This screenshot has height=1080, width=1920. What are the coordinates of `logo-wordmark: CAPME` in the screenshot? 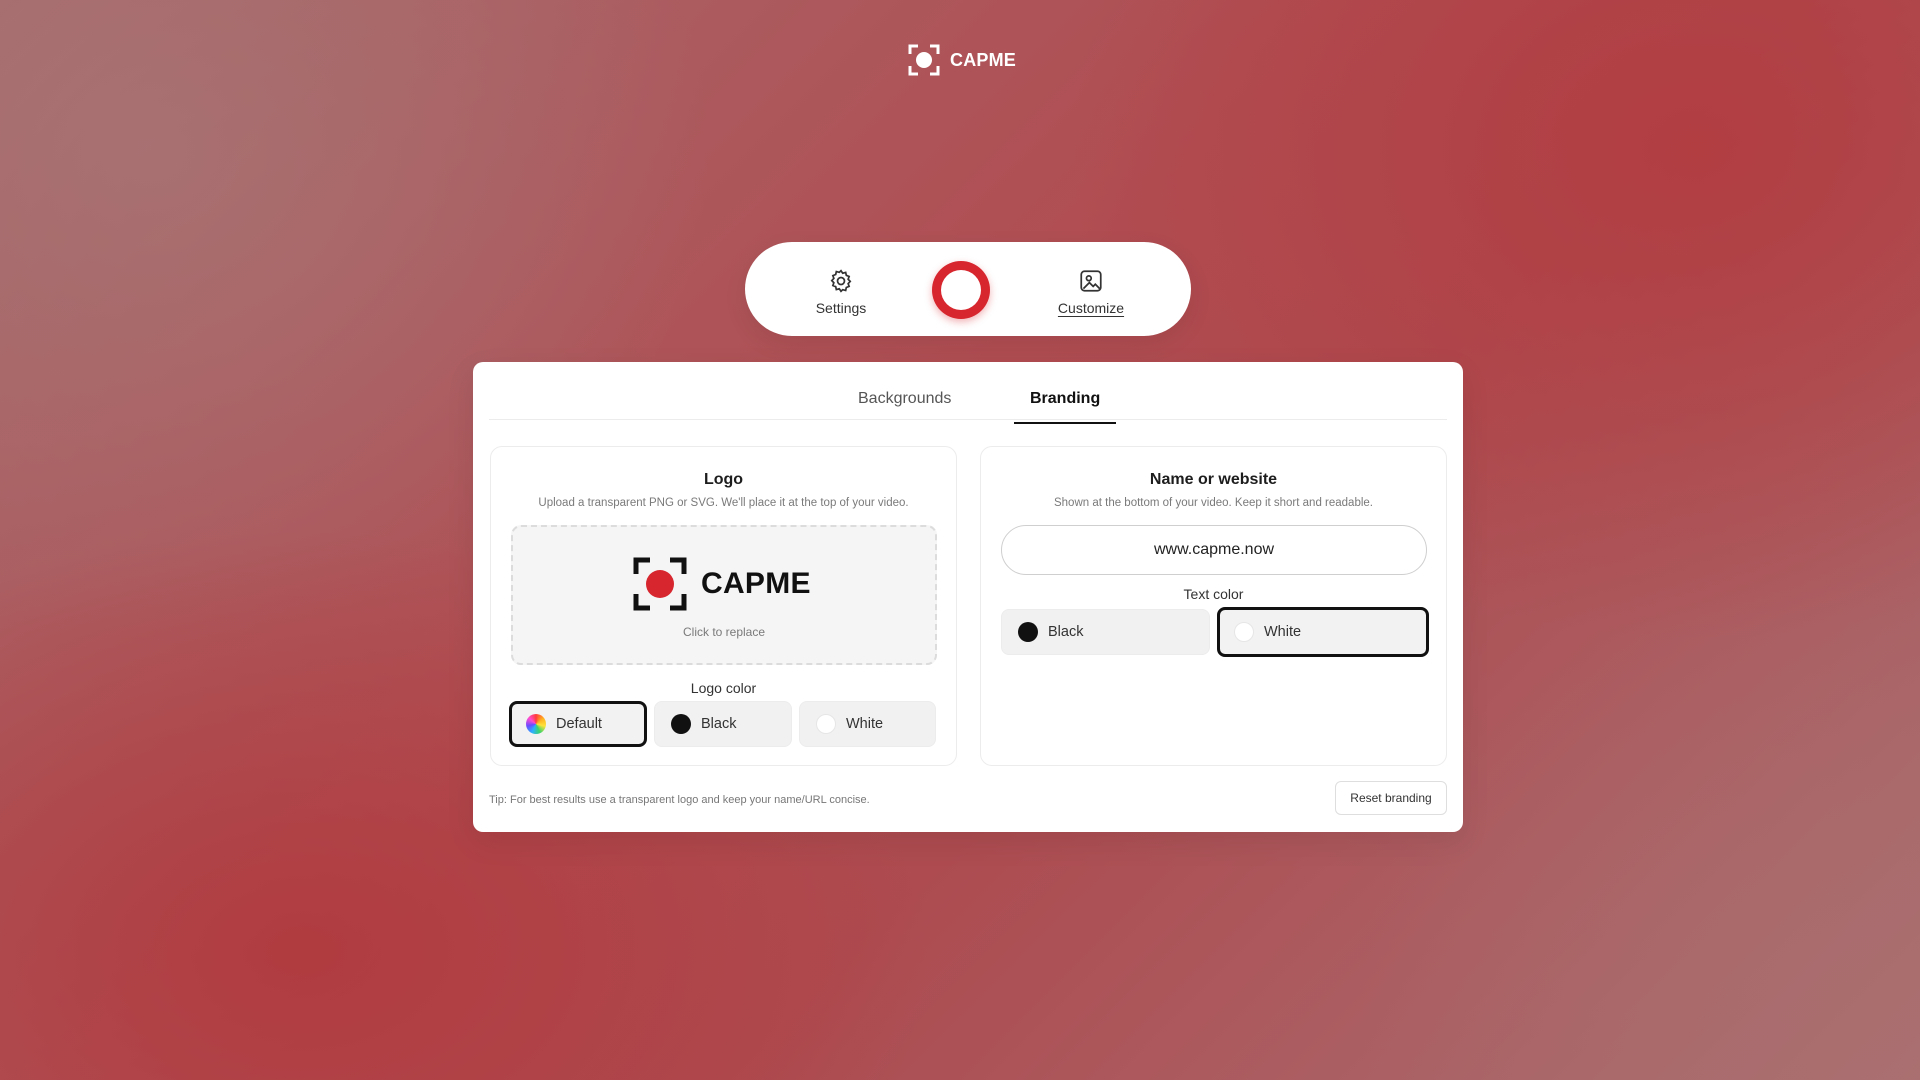 It's located at (756, 583).